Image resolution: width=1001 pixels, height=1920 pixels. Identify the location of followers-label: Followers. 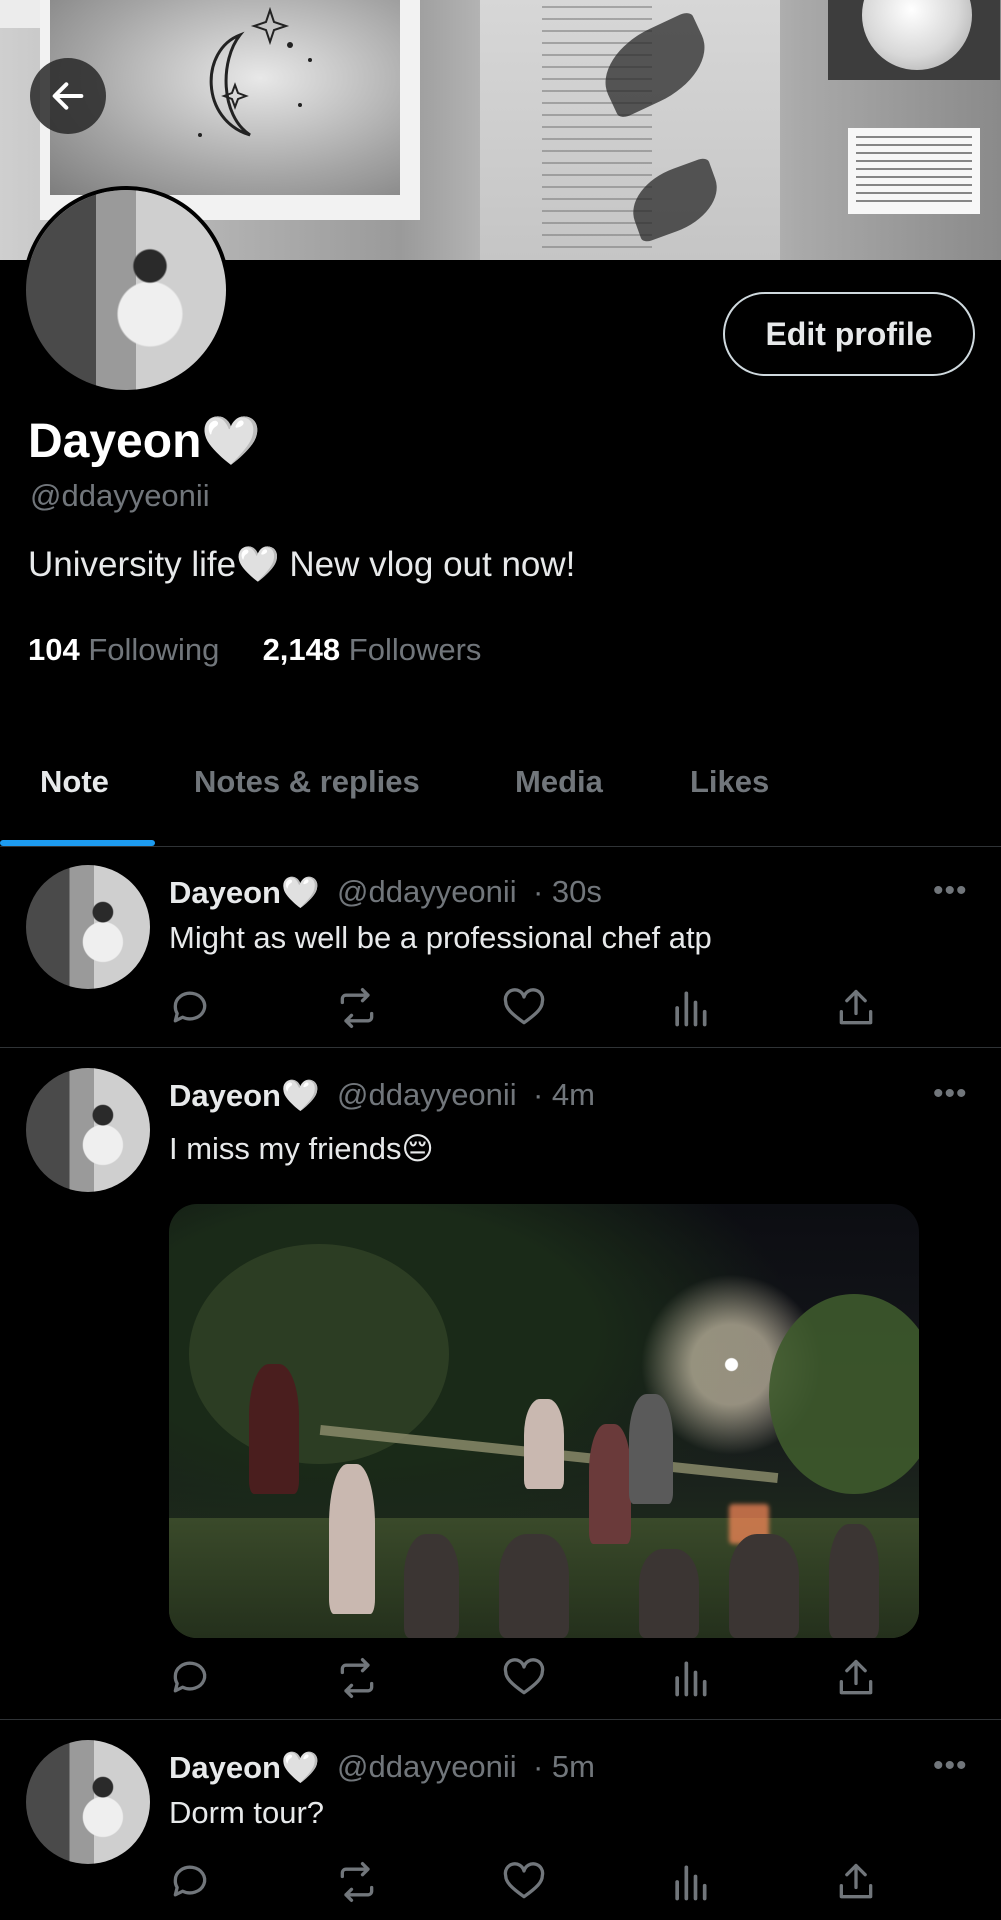
(415, 649).